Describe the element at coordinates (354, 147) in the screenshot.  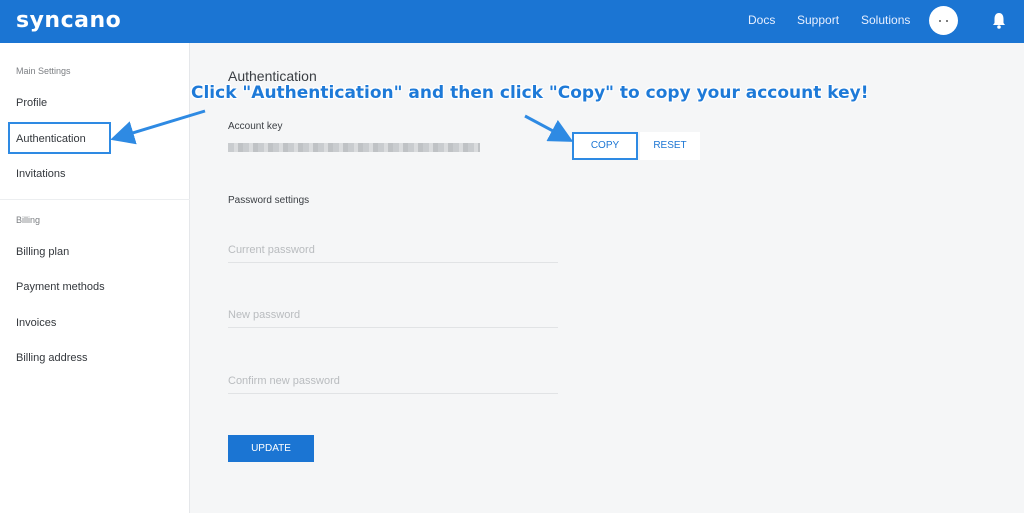
I see `account-key-value` at that location.